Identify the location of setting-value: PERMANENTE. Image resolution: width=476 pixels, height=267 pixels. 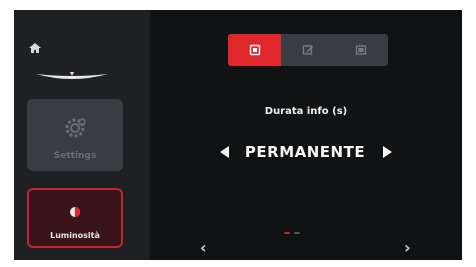
(305, 152).